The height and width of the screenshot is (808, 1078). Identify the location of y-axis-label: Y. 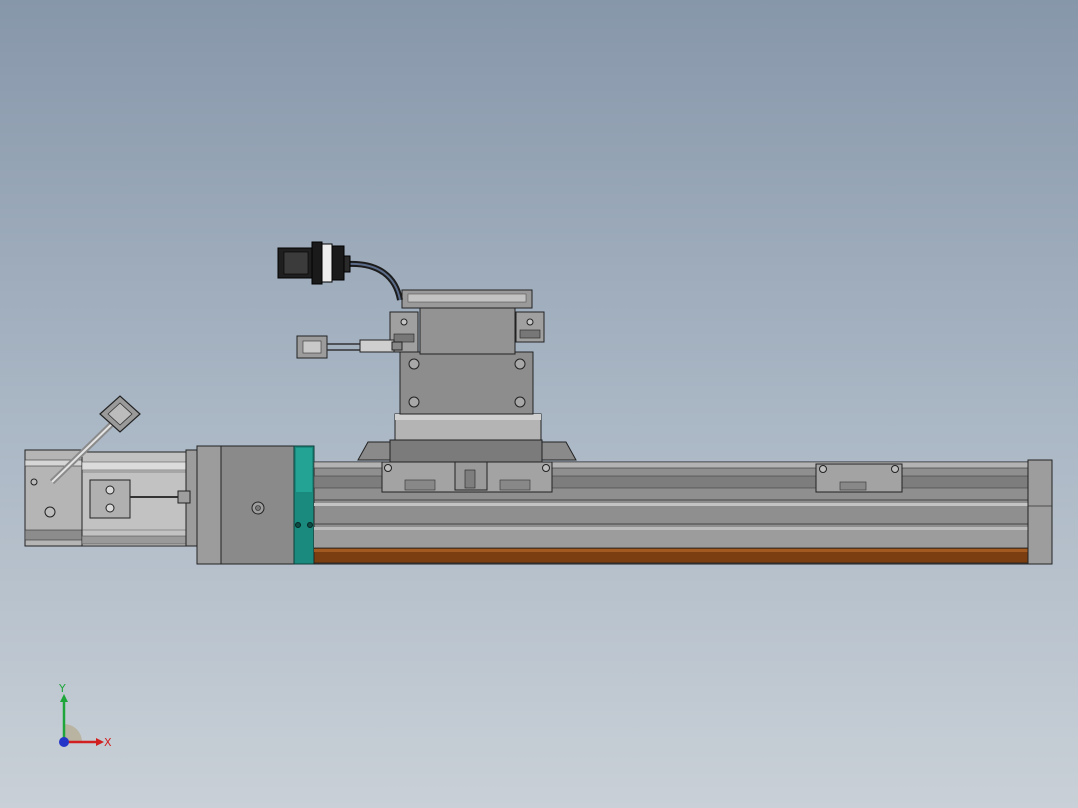
(62, 688).